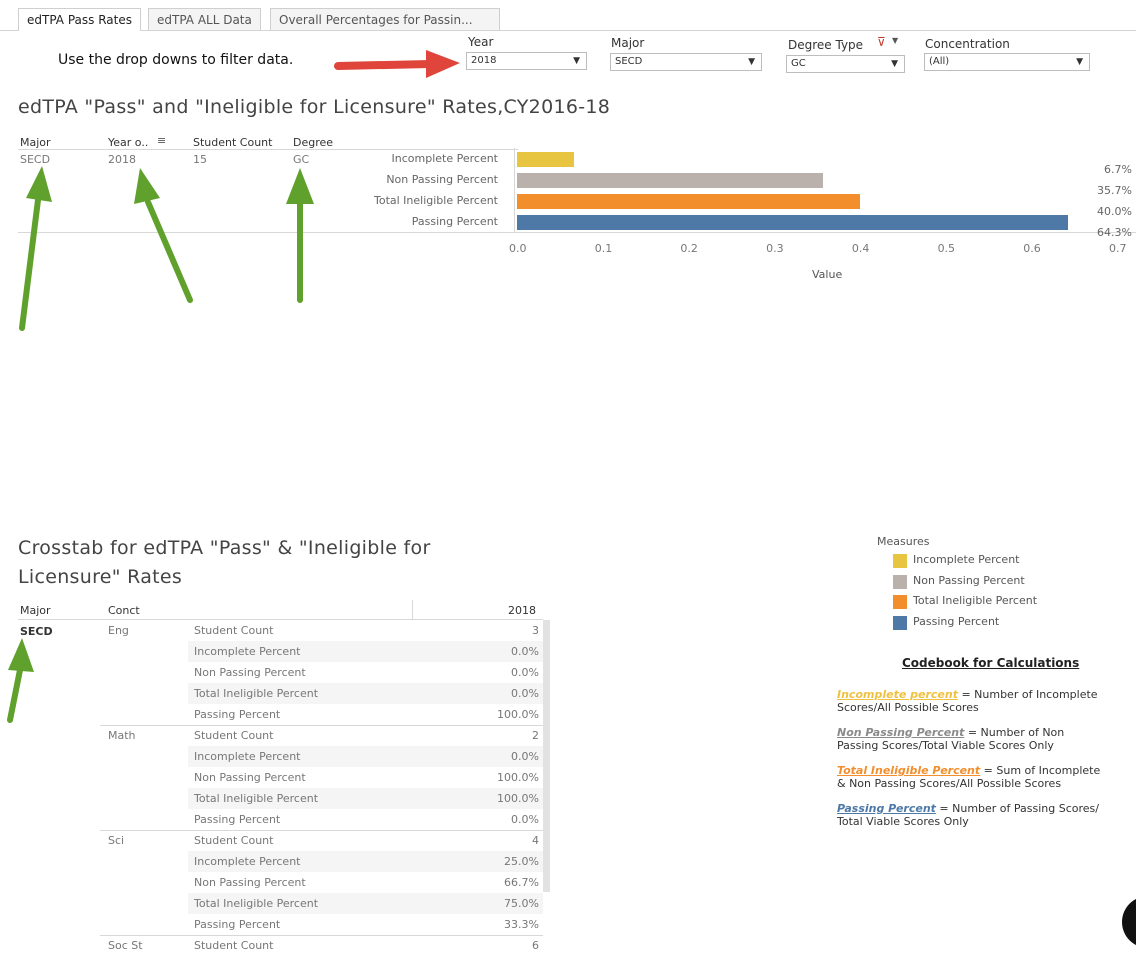 This screenshot has width=1136, height=956. Describe the element at coordinates (969, 580) in the screenshot. I see `legend-label: Non Passing Percent` at that location.